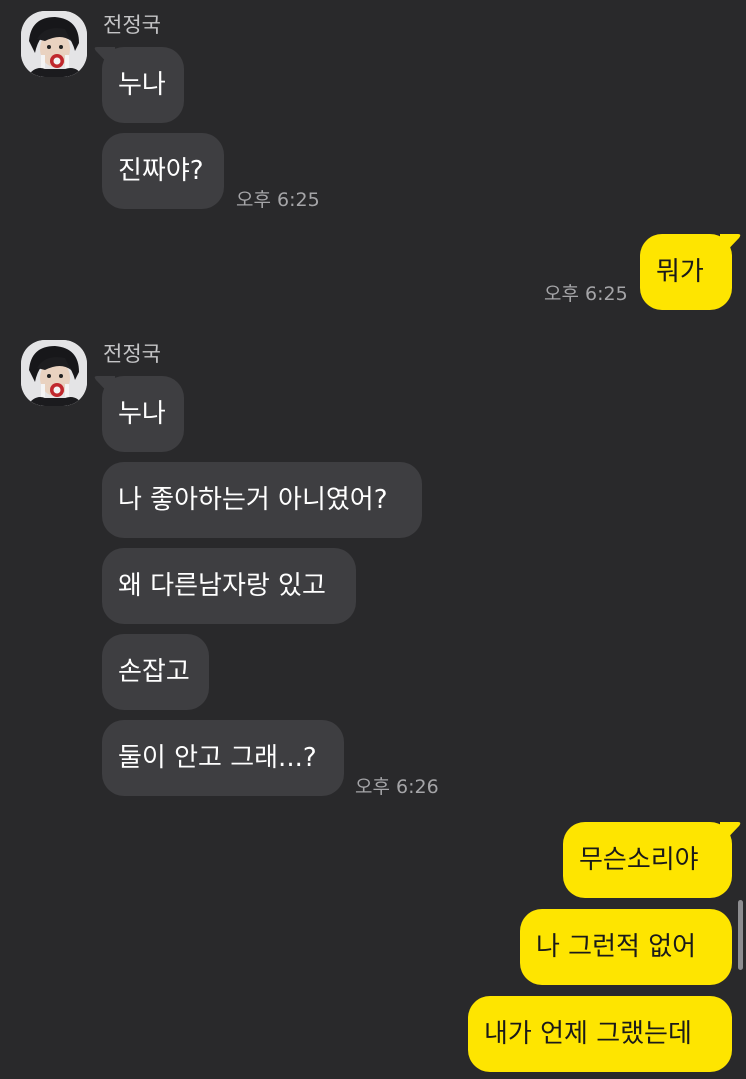 Image resolution: width=746 pixels, height=1079 pixels. I want to click on outgoing-message: 뭐가, so click(690, 272).